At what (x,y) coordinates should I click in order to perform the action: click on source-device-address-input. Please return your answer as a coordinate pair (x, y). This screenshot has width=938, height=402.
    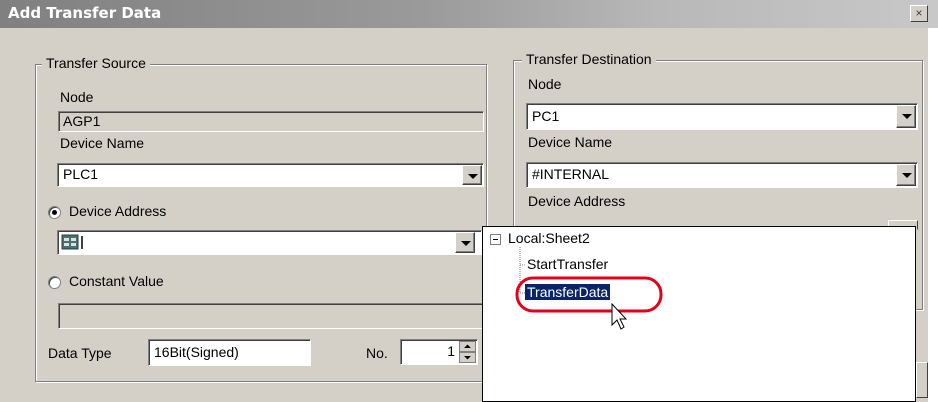
    Looking at the image, I should click on (269, 242).